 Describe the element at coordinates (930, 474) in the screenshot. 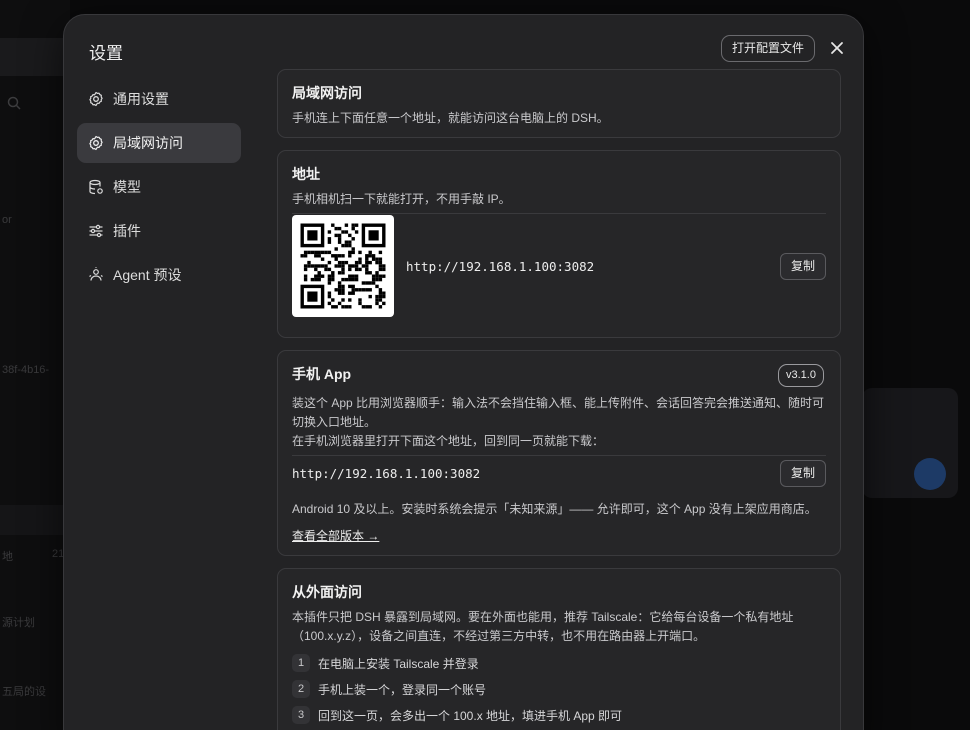

I see `background-send-button` at that location.